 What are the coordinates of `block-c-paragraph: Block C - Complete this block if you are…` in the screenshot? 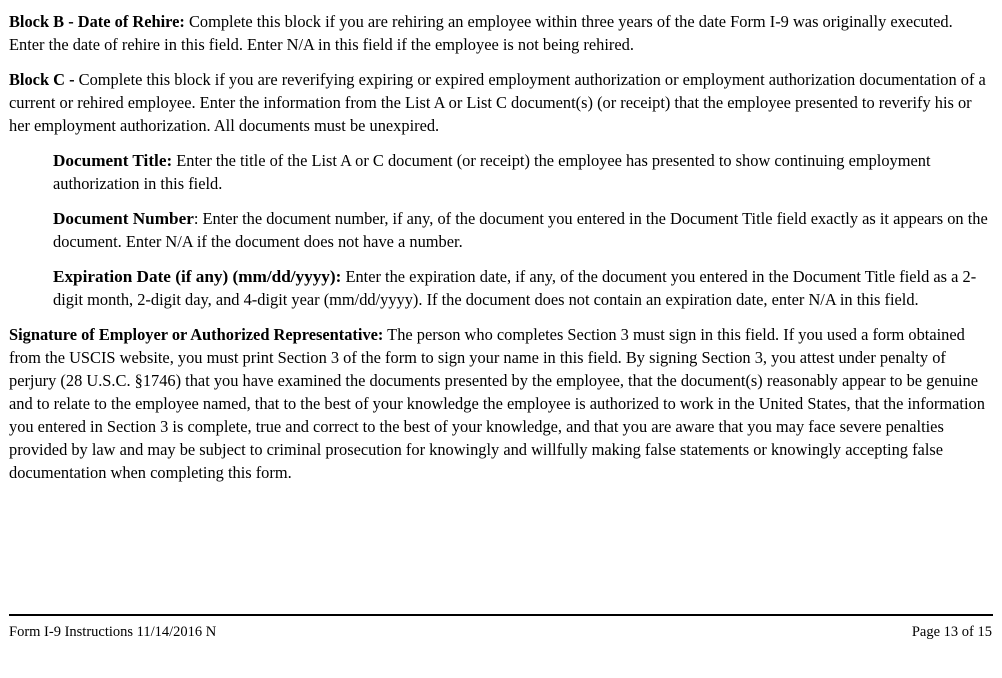 It's located at (500, 102).